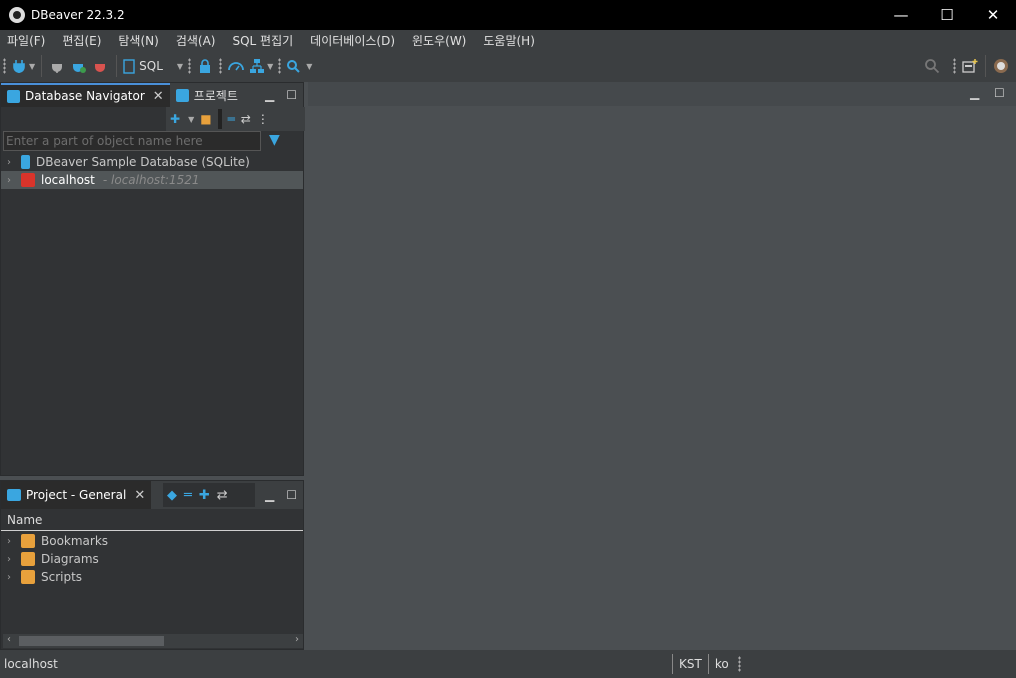 This screenshot has width=1016, height=678. What do you see at coordinates (508, 664) in the screenshot?
I see `status-bar: localhost KST ko` at bounding box center [508, 664].